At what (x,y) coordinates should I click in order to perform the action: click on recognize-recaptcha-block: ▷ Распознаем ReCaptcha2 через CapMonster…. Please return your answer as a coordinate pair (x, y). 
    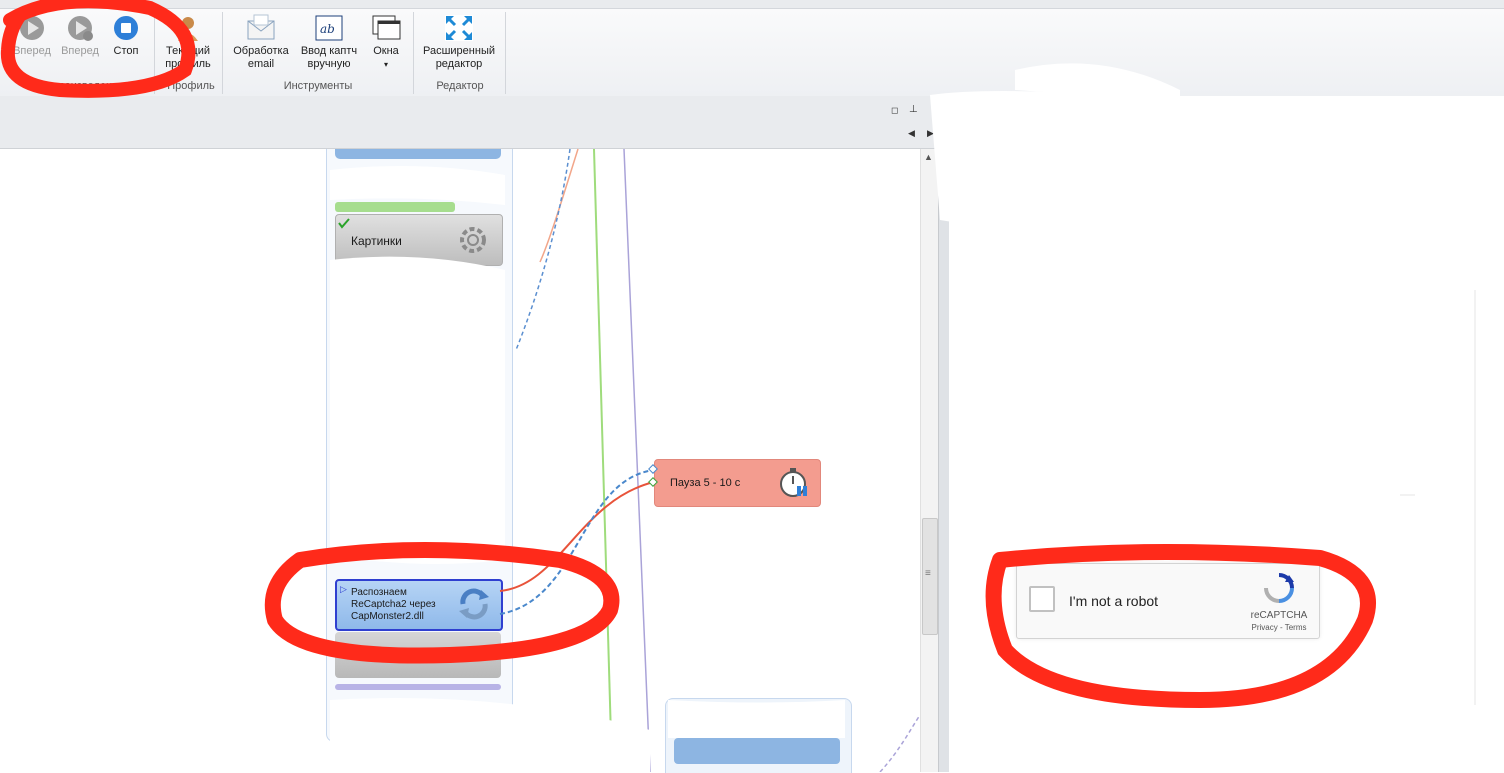
    Looking at the image, I should click on (419, 605).